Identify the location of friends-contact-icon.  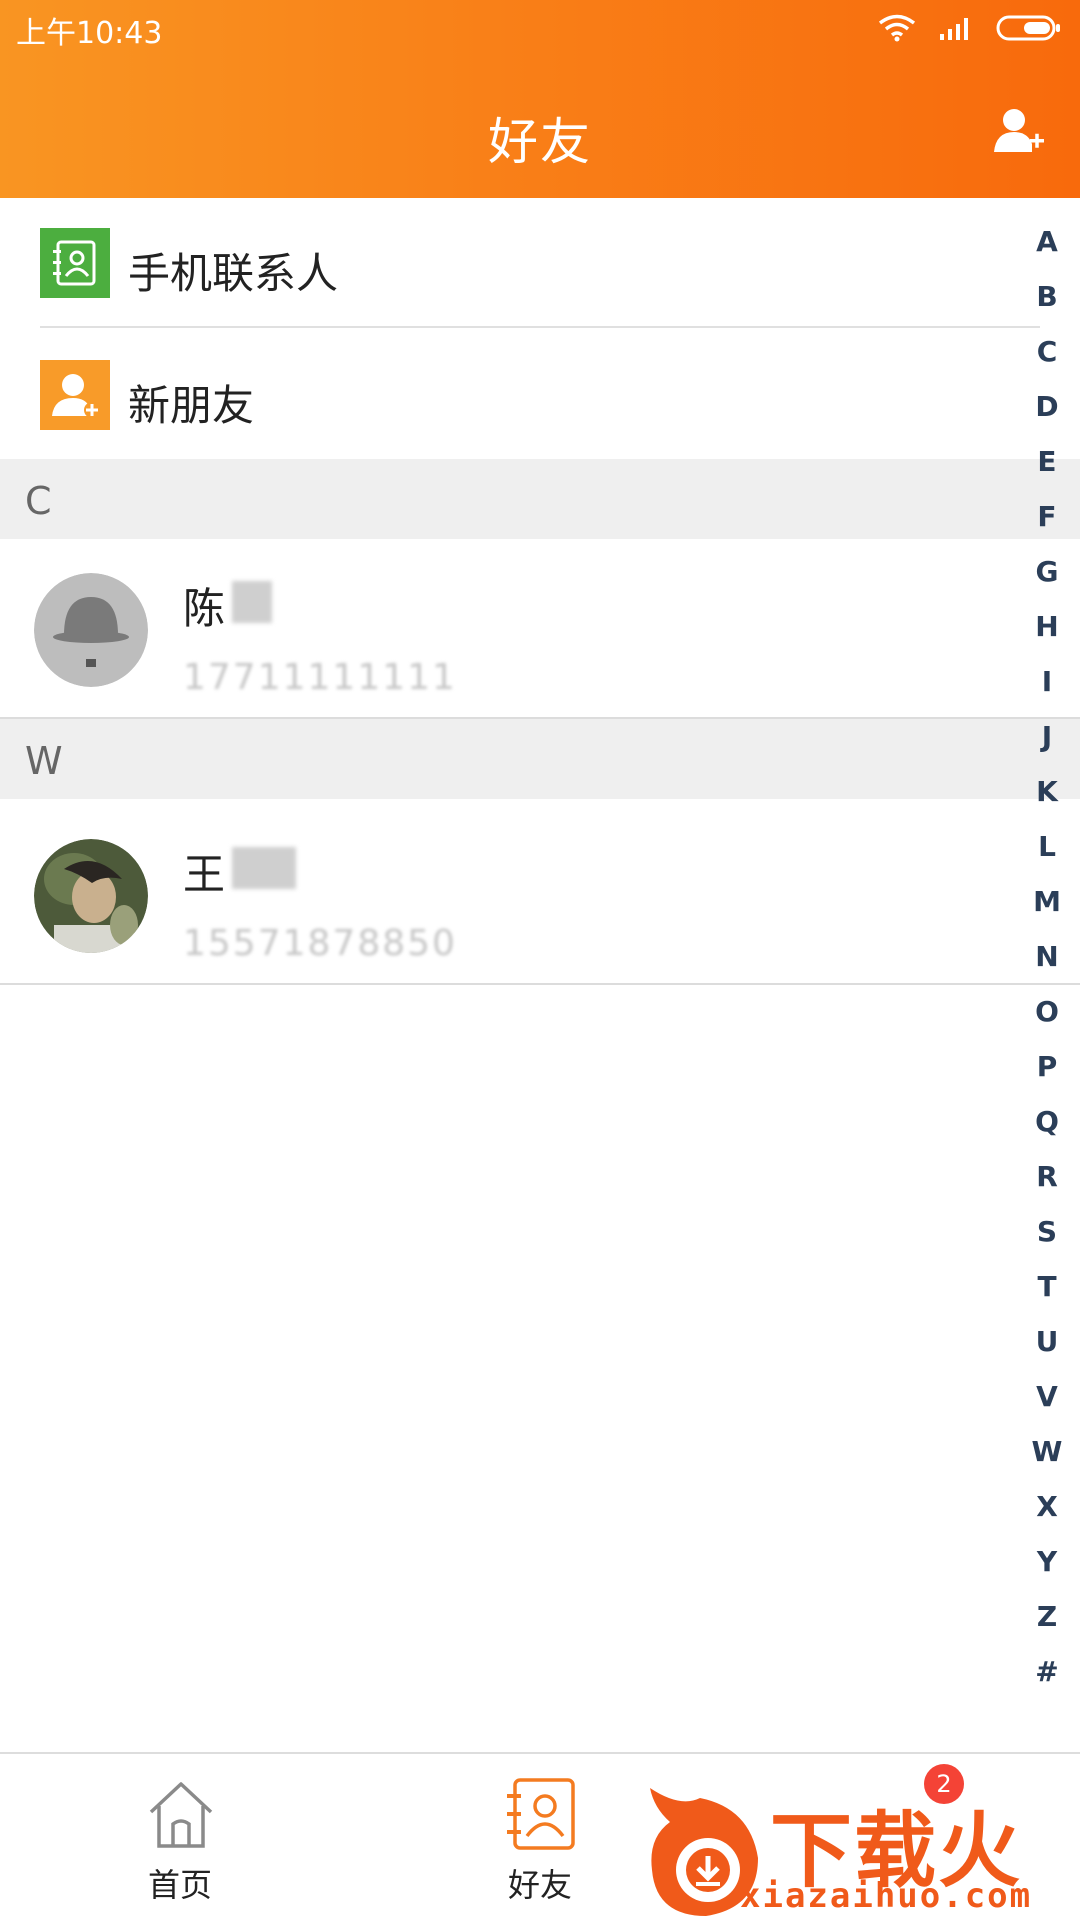
(541, 1814).